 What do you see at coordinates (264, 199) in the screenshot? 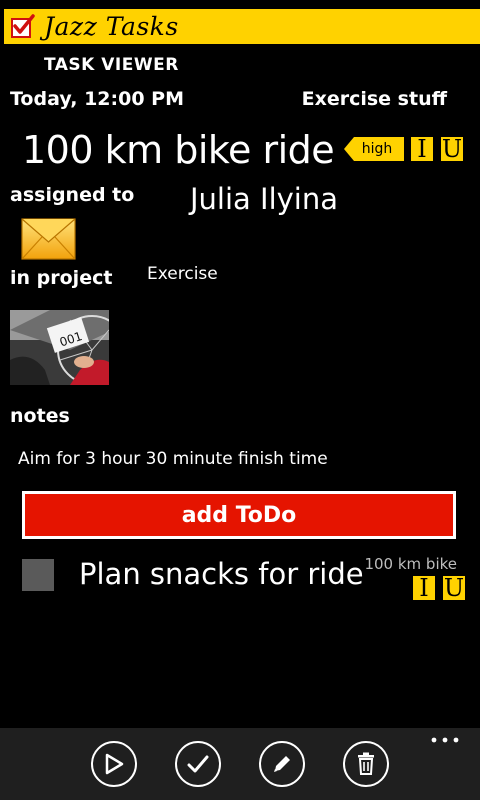
I see `assignee-name: Julia Ilyina` at bounding box center [264, 199].